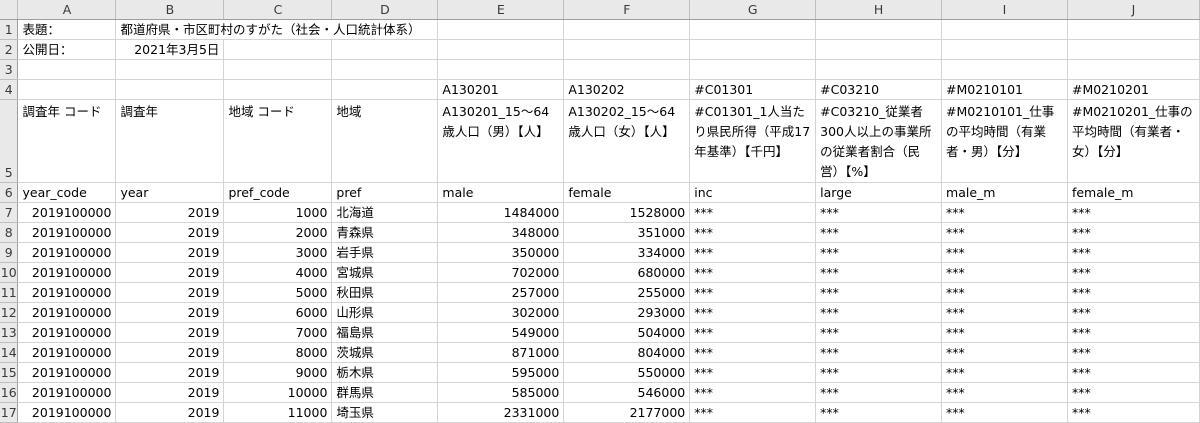 The height and width of the screenshot is (423, 1200). What do you see at coordinates (9, 252) in the screenshot?
I see `row-header: 9` at bounding box center [9, 252].